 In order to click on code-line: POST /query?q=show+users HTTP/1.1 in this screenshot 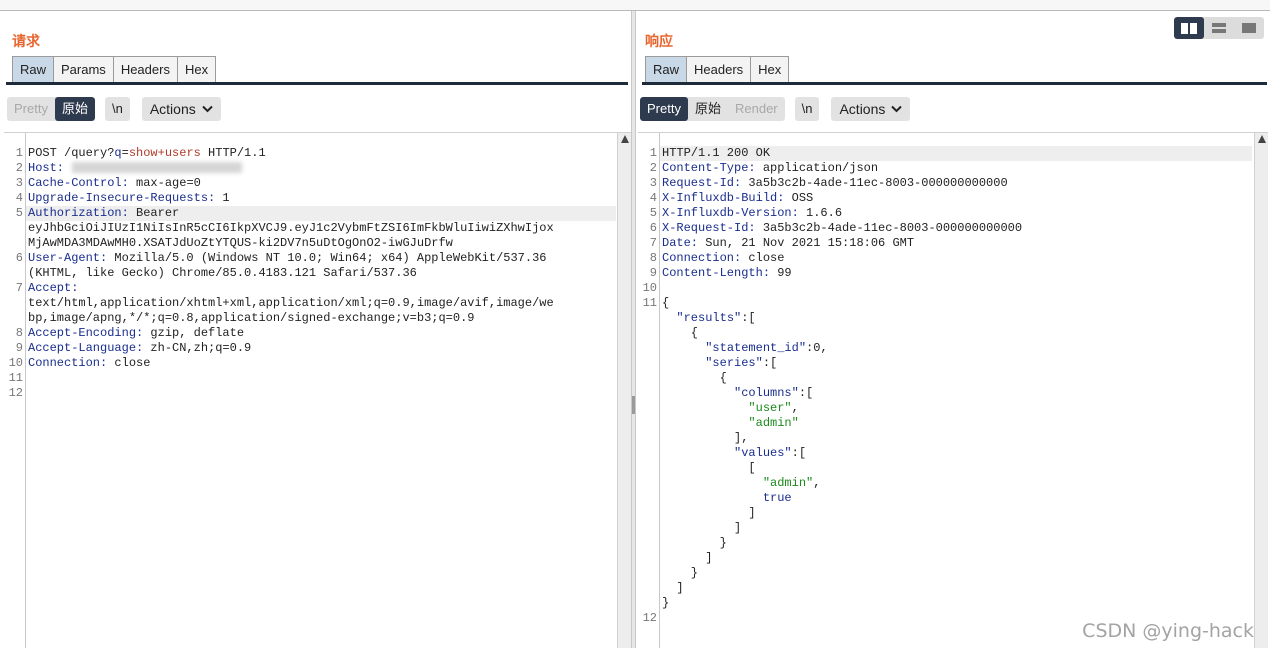, I will do `click(147, 153)`.